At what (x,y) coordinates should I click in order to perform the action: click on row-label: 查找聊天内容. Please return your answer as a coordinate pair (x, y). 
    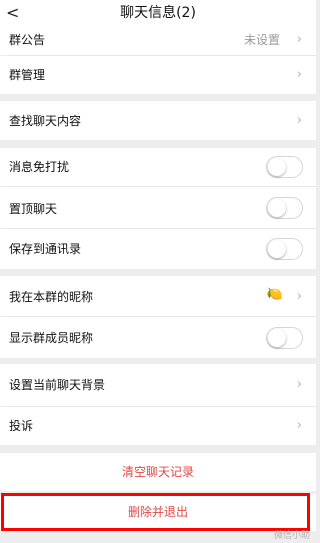
    Looking at the image, I should click on (45, 121).